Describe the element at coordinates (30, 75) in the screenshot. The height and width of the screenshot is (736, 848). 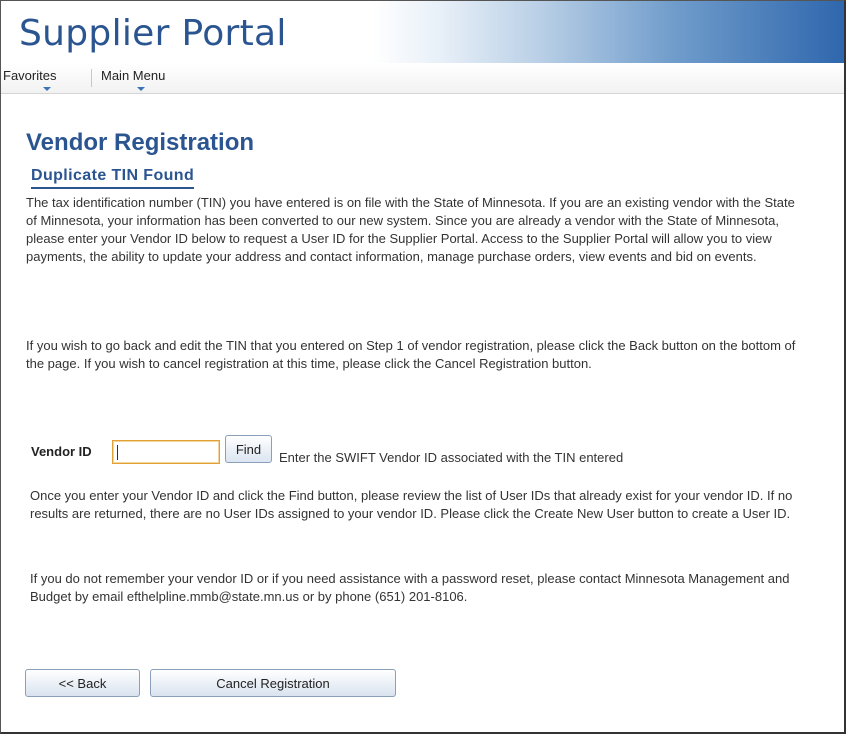
I see `nav-favorites-label: Favorites` at that location.